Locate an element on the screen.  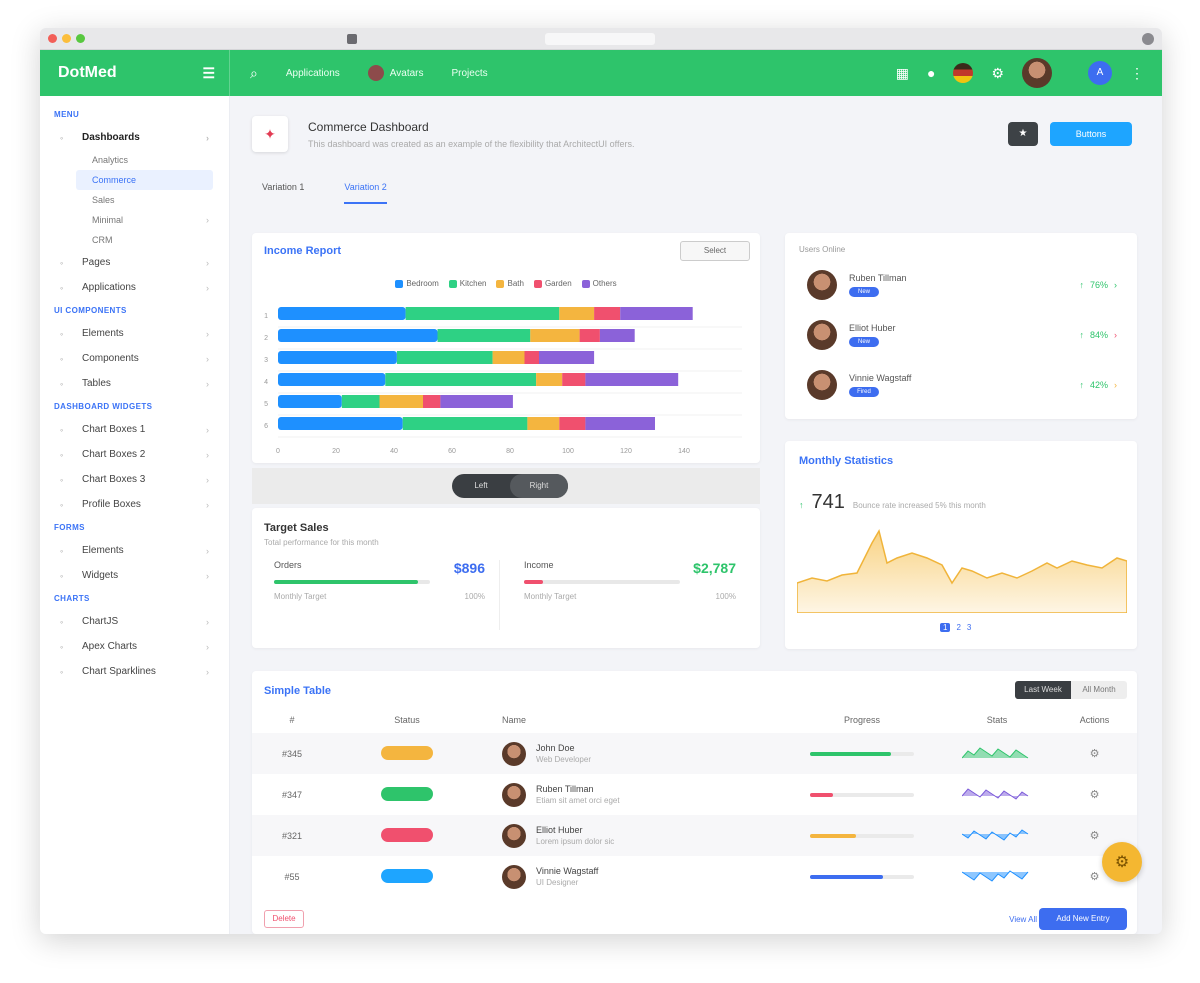
maximize-icon is located at coordinates (80, 38).